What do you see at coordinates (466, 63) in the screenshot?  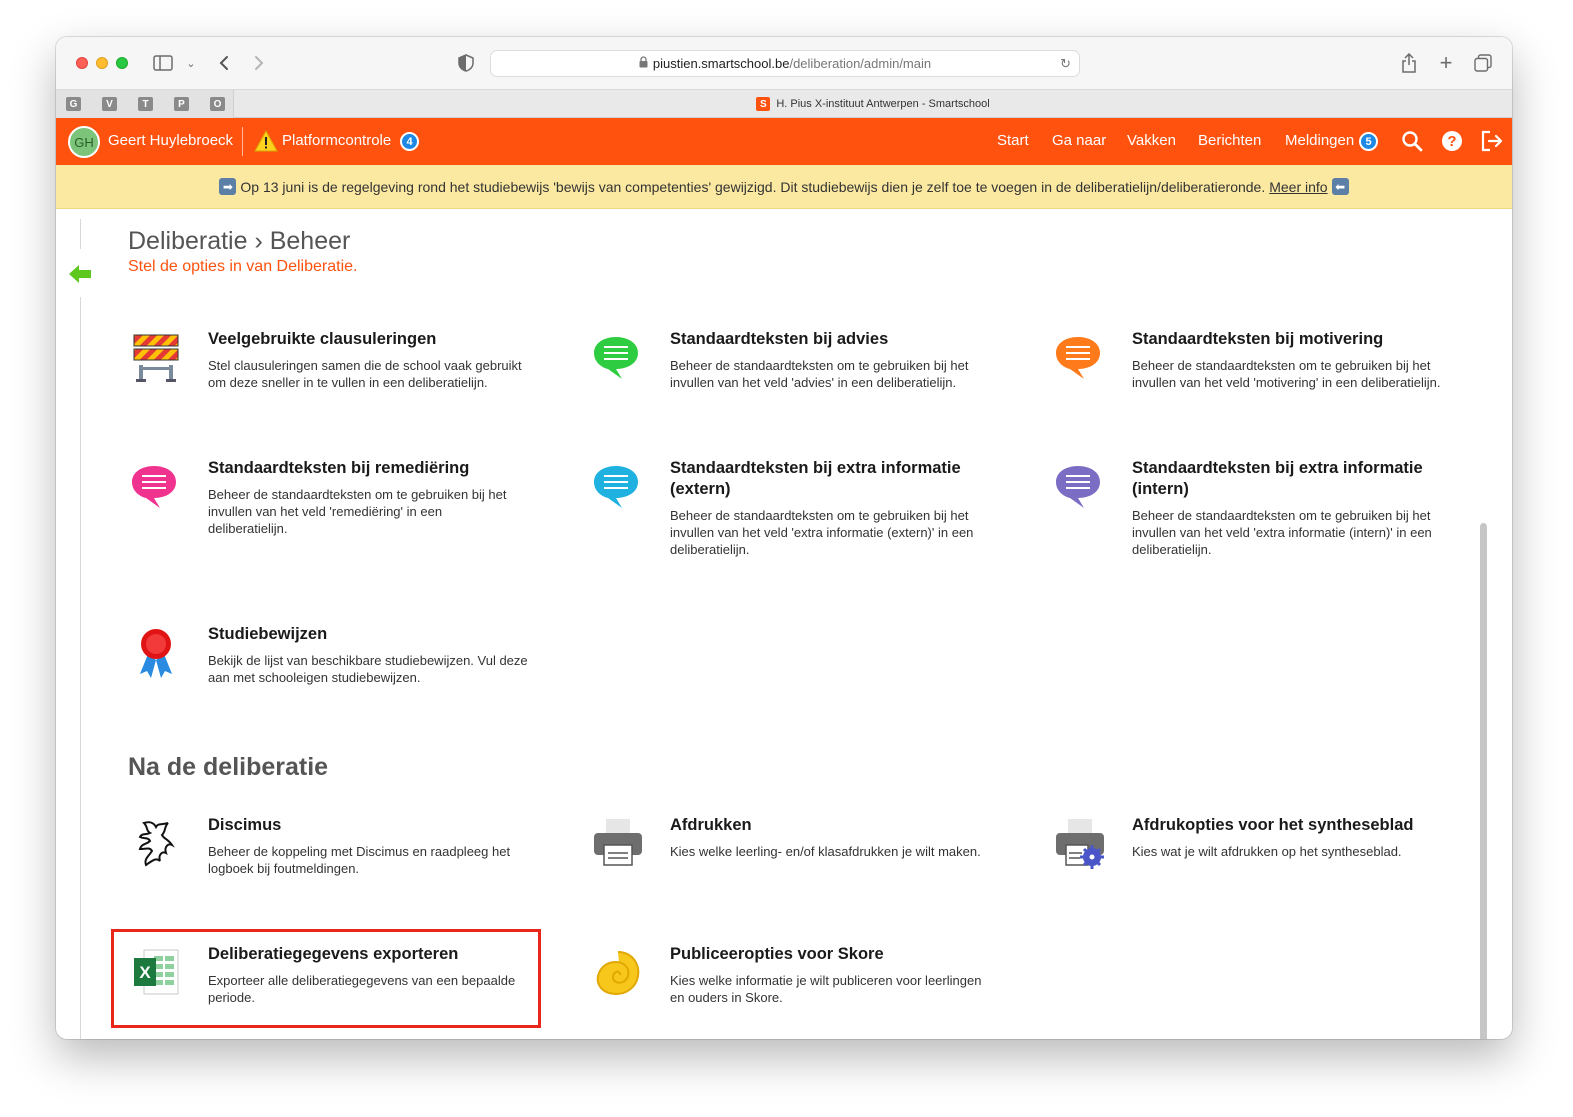 I see `shield-icon` at bounding box center [466, 63].